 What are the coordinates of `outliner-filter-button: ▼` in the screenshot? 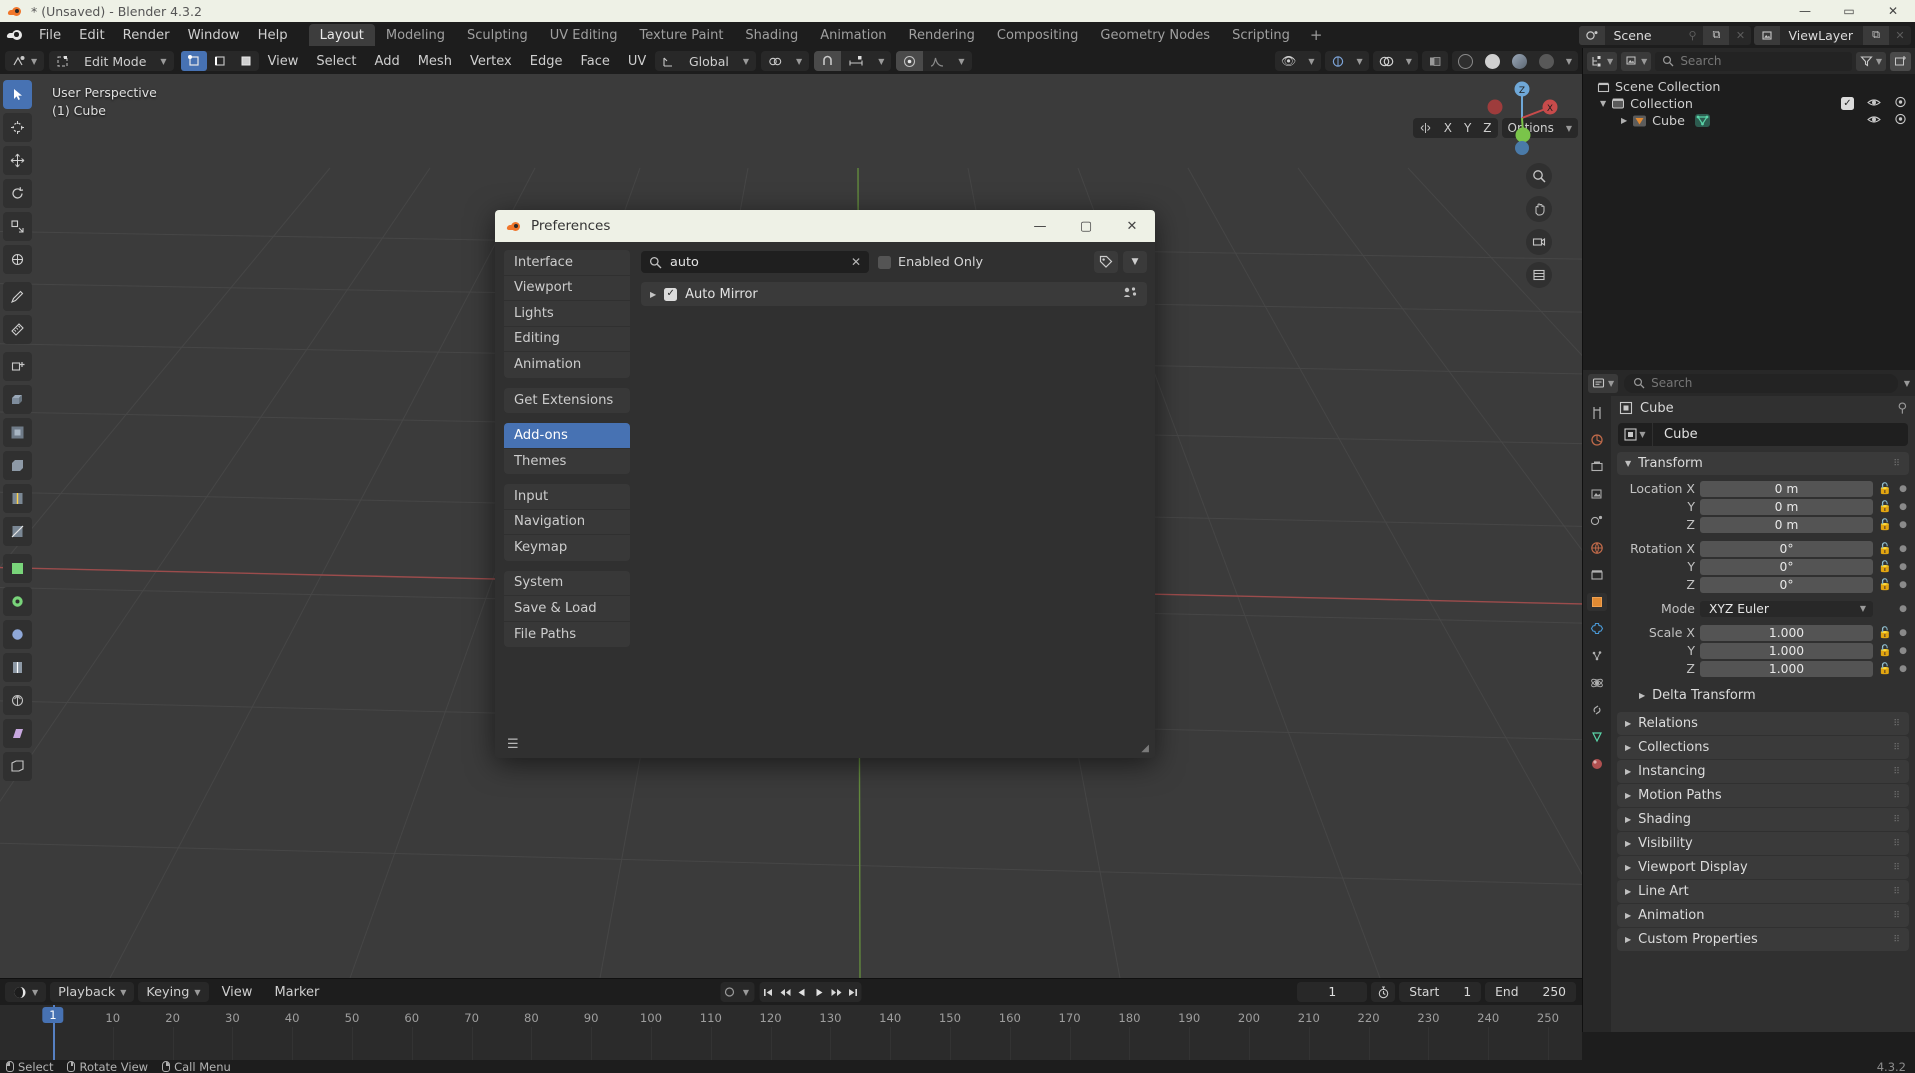 It's located at (1870, 61).